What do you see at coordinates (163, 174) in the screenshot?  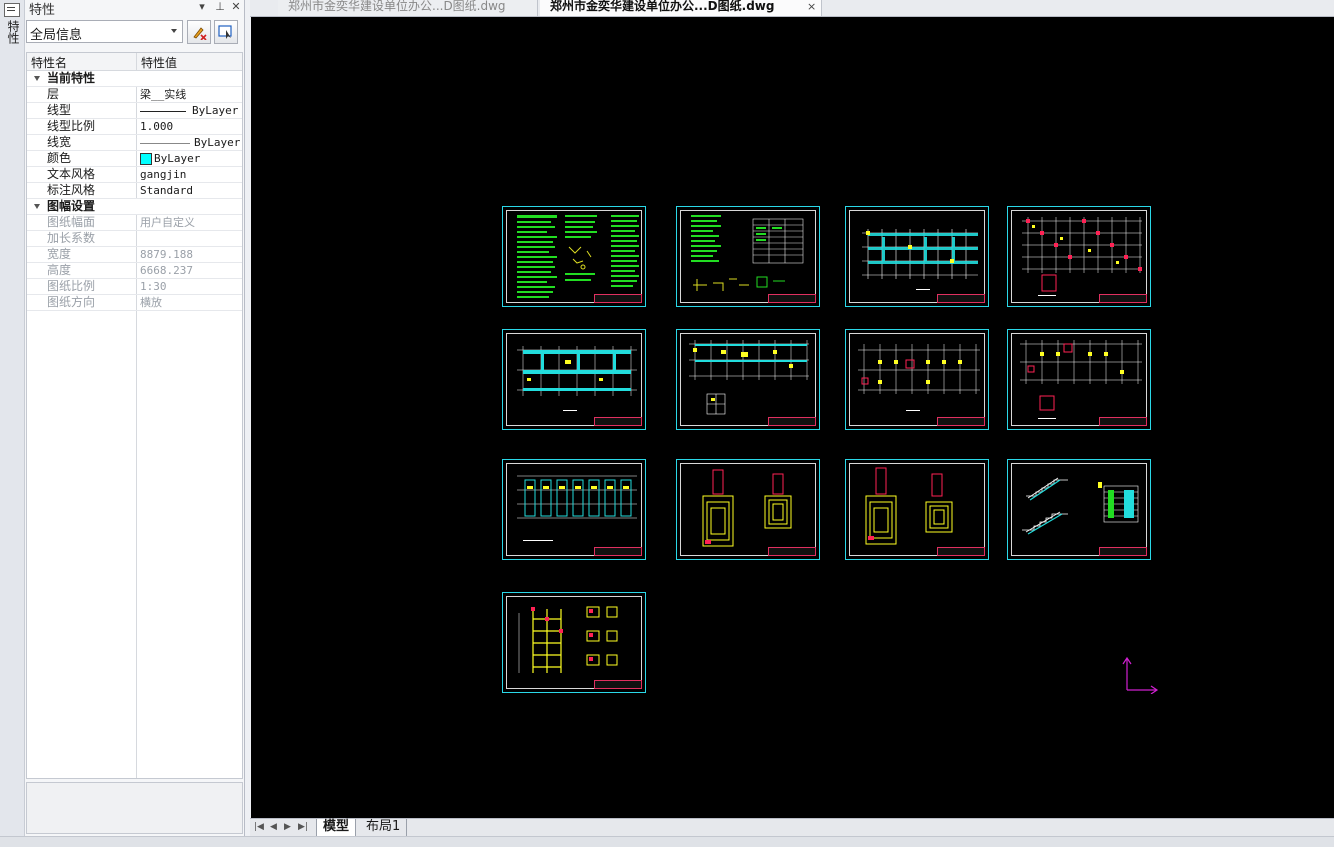 I see `property-value: gangjin` at bounding box center [163, 174].